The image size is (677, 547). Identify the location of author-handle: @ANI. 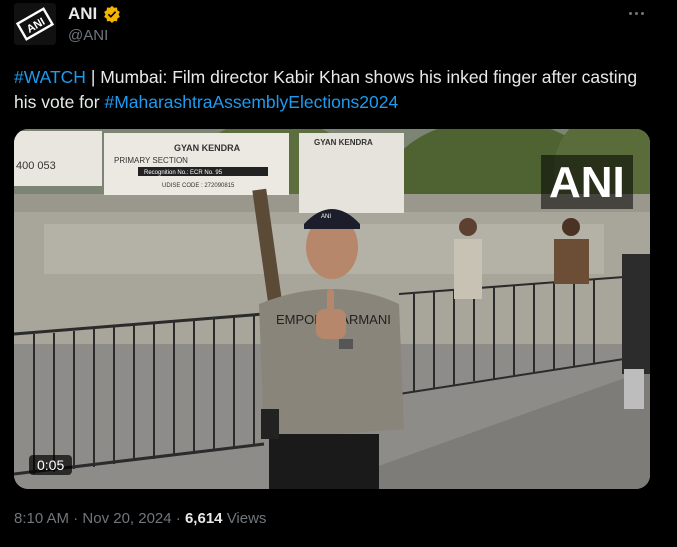
(88, 35).